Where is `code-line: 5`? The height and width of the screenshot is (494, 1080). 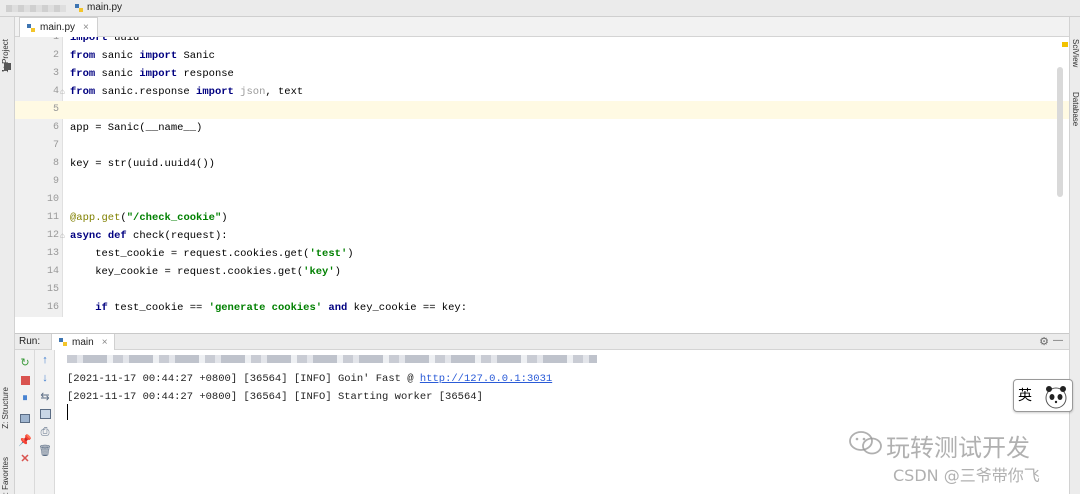 code-line: 5 is located at coordinates (542, 110).